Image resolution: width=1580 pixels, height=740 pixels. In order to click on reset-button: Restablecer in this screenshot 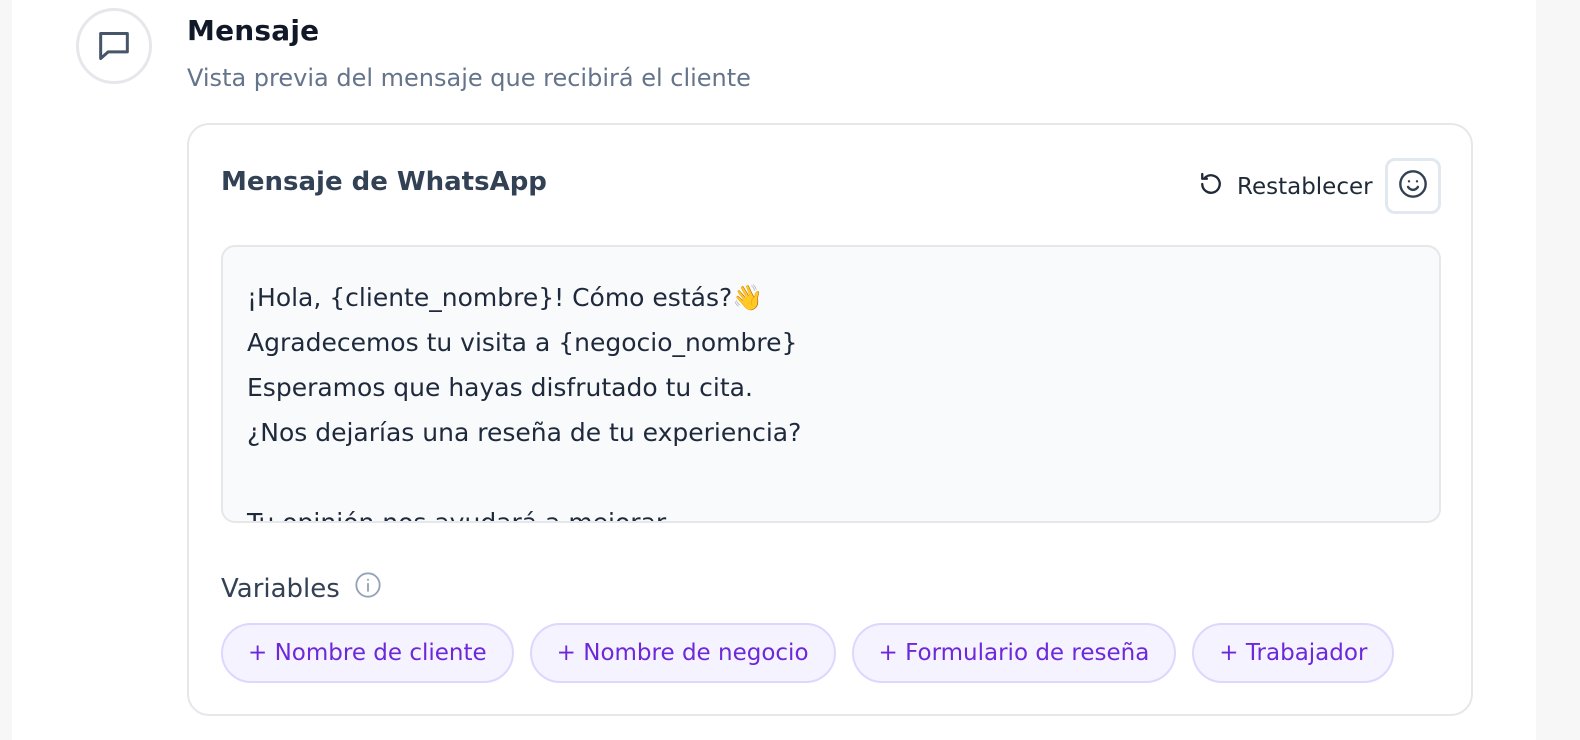, I will do `click(1285, 187)`.